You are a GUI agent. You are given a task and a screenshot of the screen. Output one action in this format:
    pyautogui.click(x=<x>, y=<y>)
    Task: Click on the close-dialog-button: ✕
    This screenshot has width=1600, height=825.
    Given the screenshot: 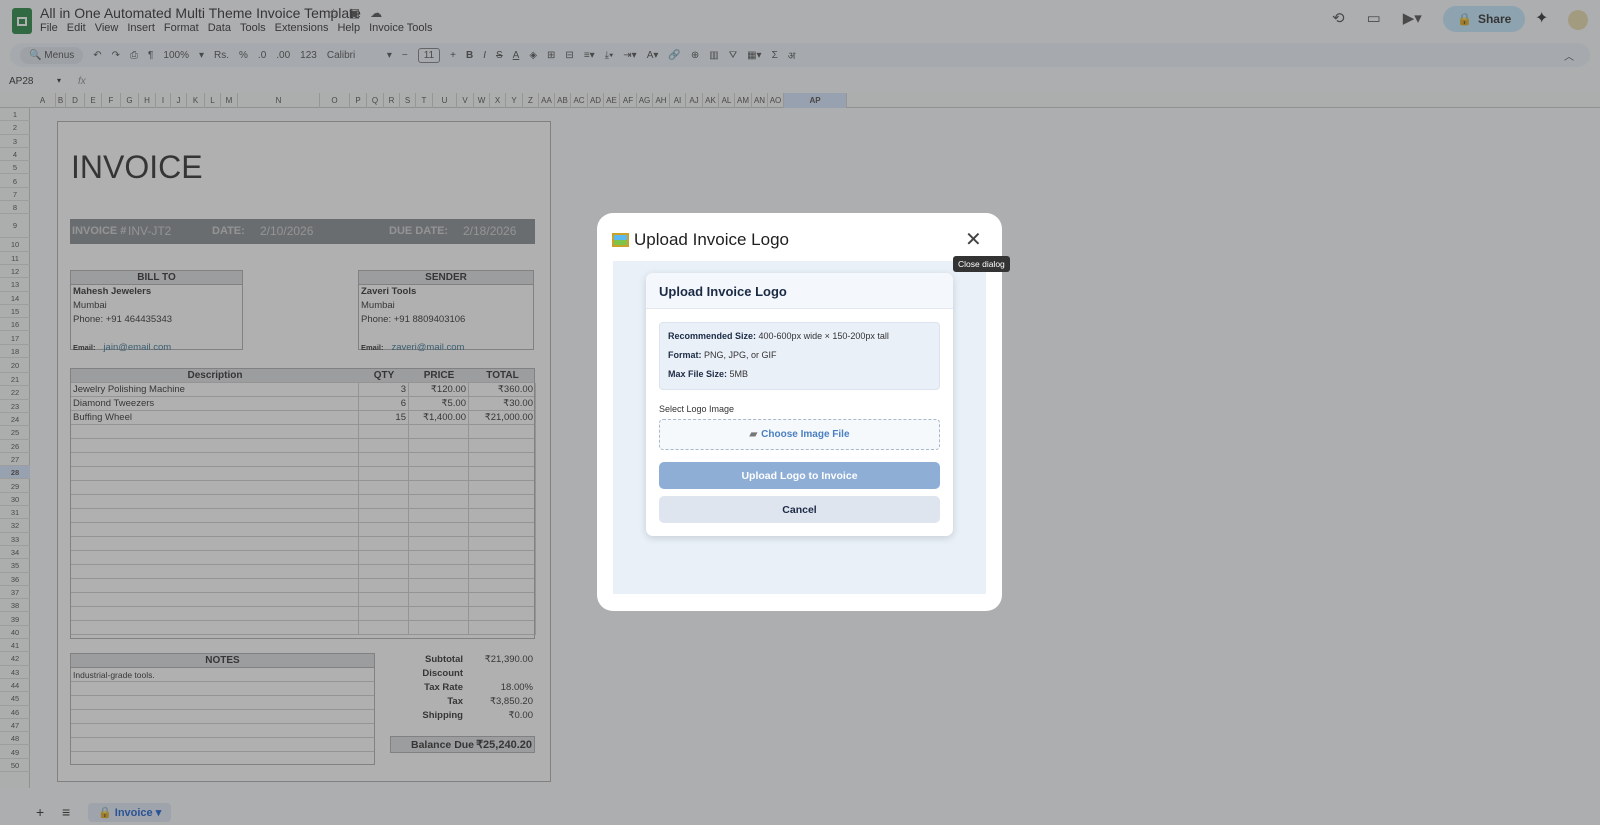 What is the action you would take?
    pyautogui.click(x=973, y=239)
    